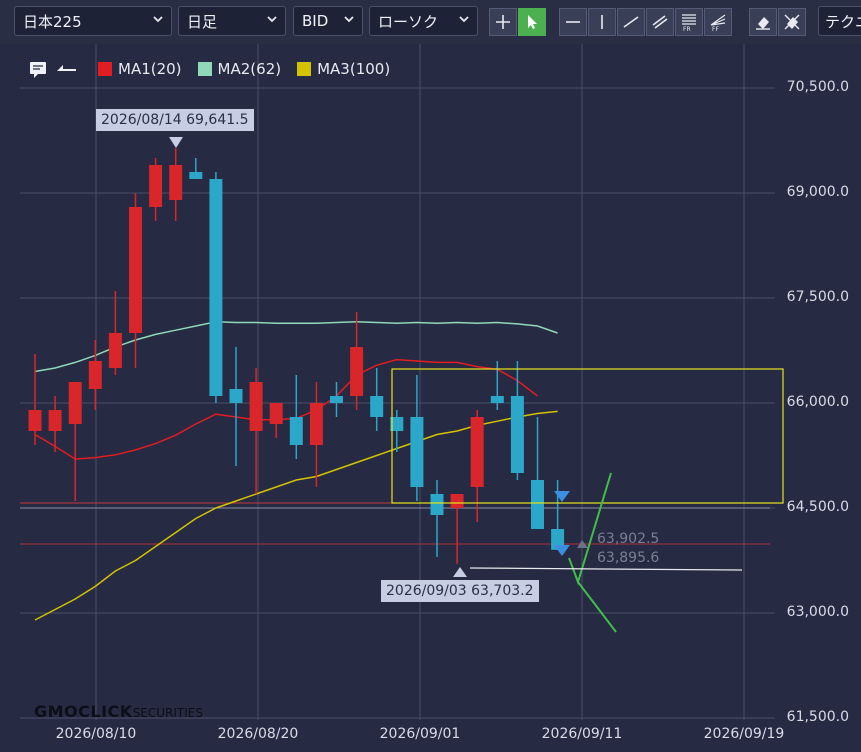 The width and height of the screenshot is (861, 752). Describe the element at coordinates (96, 734) in the screenshot. I see `x-tick-label: 2026/08/10` at that location.